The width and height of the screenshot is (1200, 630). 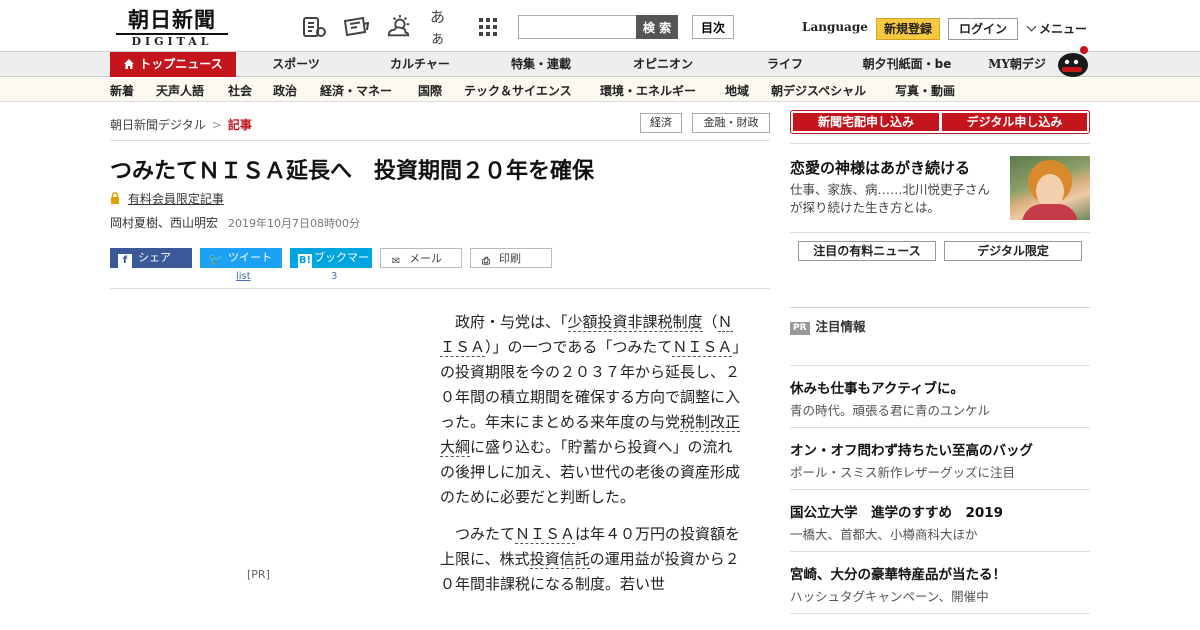 What do you see at coordinates (1073, 61) in the screenshot?
I see `mascot-icon` at bounding box center [1073, 61].